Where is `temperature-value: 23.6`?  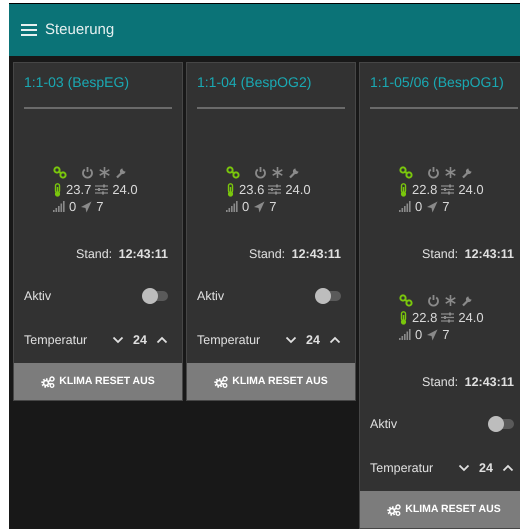
temperature-value: 23.6 is located at coordinates (251, 189).